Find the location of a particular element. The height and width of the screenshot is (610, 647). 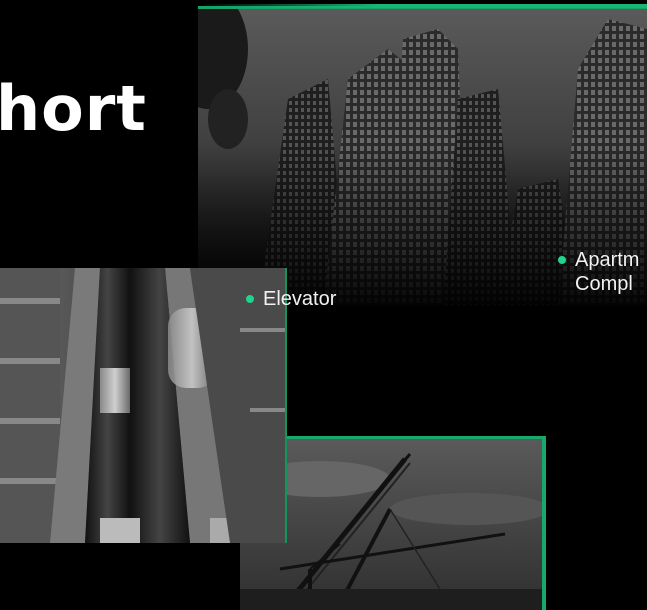

apartment-caption-line1: Apartm is located at coordinates (607, 260).